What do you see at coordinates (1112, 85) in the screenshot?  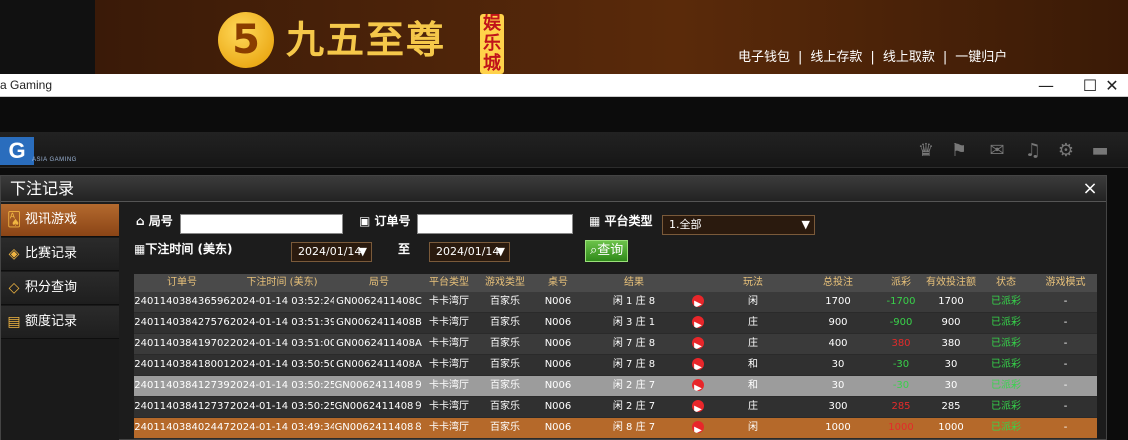 I see `window-close-button: ✕` at bounding box center [1112, 85].